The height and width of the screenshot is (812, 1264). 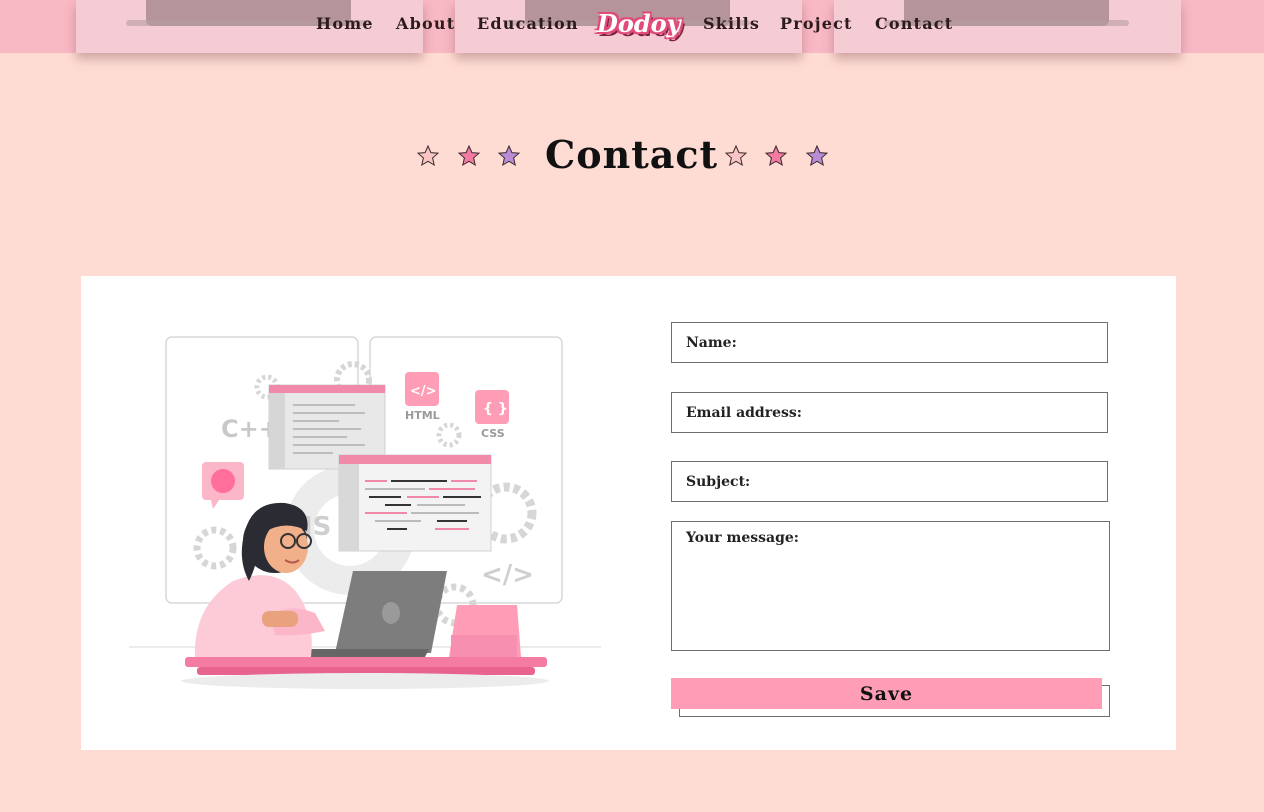 I want to click on section-title: Contact, so click(x=632, y=154).